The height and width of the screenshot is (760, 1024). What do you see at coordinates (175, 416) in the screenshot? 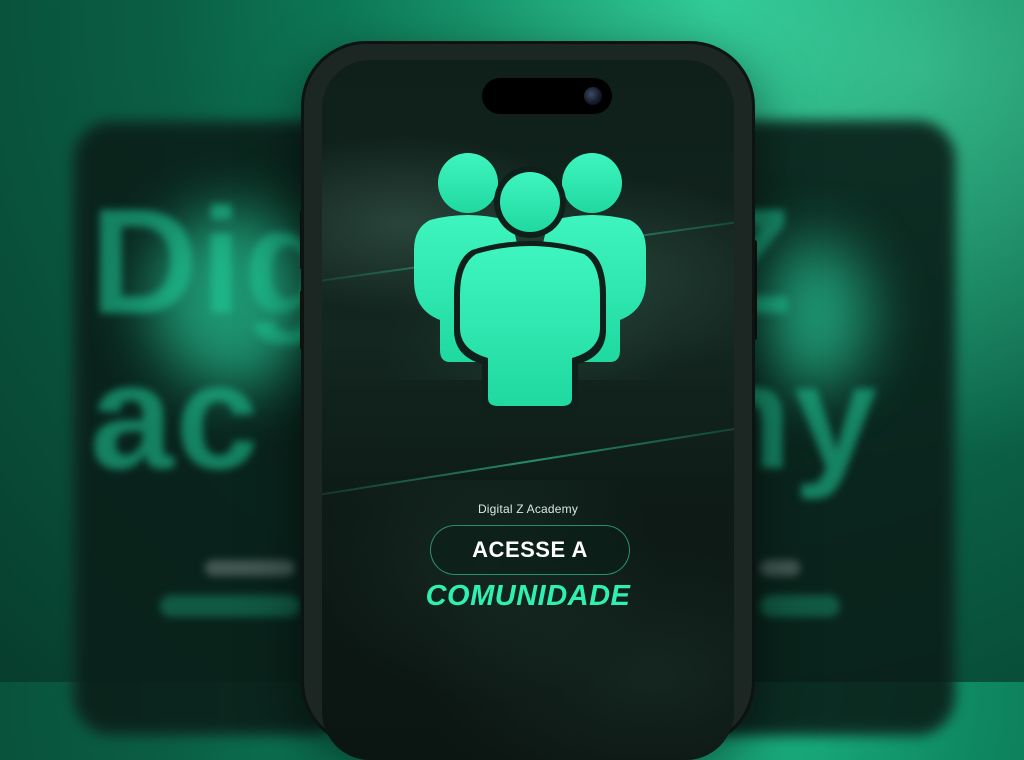
I see `blurred-word-2: ac` at bounding box center [175, 416].